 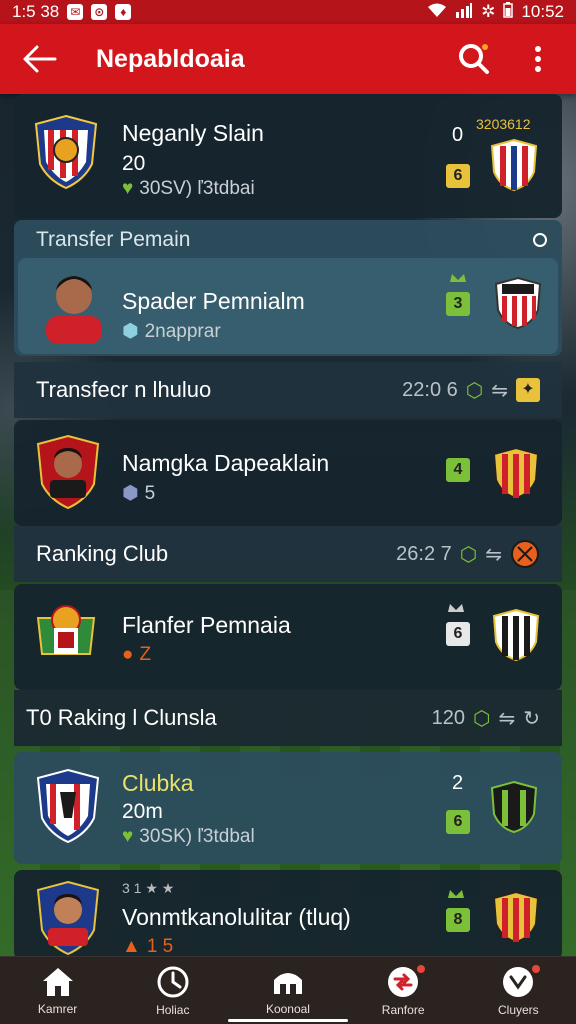 What do you see at coordinates (518, 1009) in the screenshot?
I see `nav-label: Cluyers` at bounding box center [518, 1009].